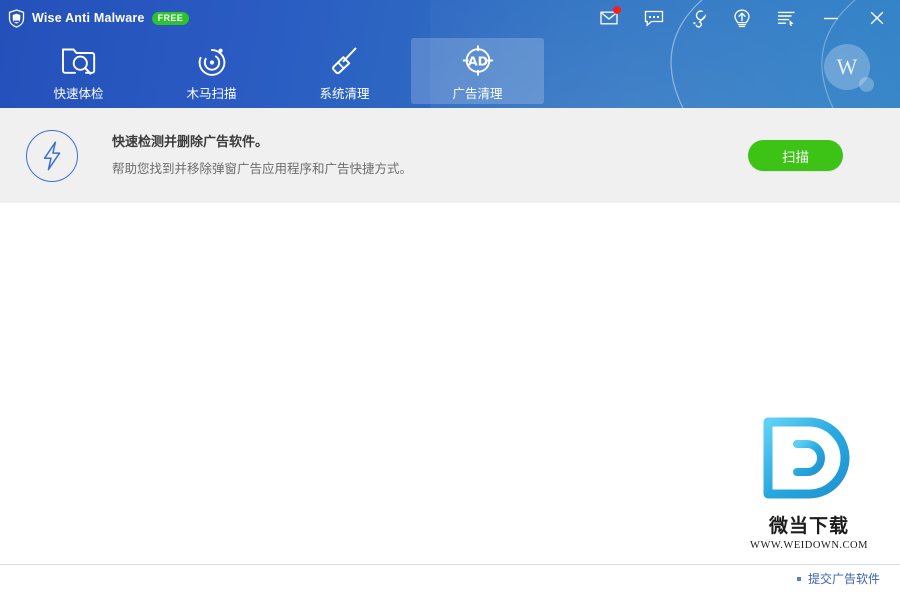 The width and height of the screenshot is (900, 595). What do you see at coordinates (190, 142) in the screenshot?
I see `banner-title: 快速检测并删除广告软件。` at bounding box center [190, 142].